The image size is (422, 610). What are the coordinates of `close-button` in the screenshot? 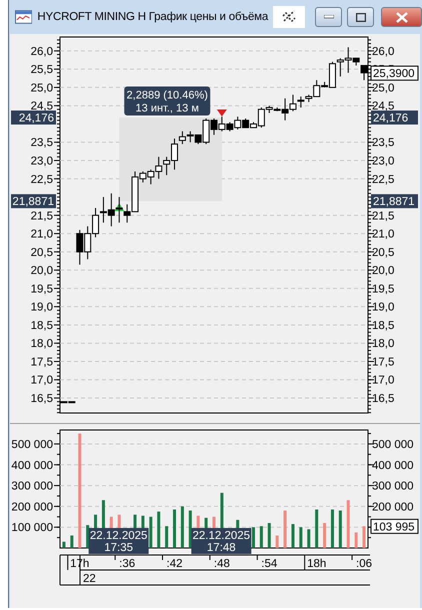 It's located at (401, 17).